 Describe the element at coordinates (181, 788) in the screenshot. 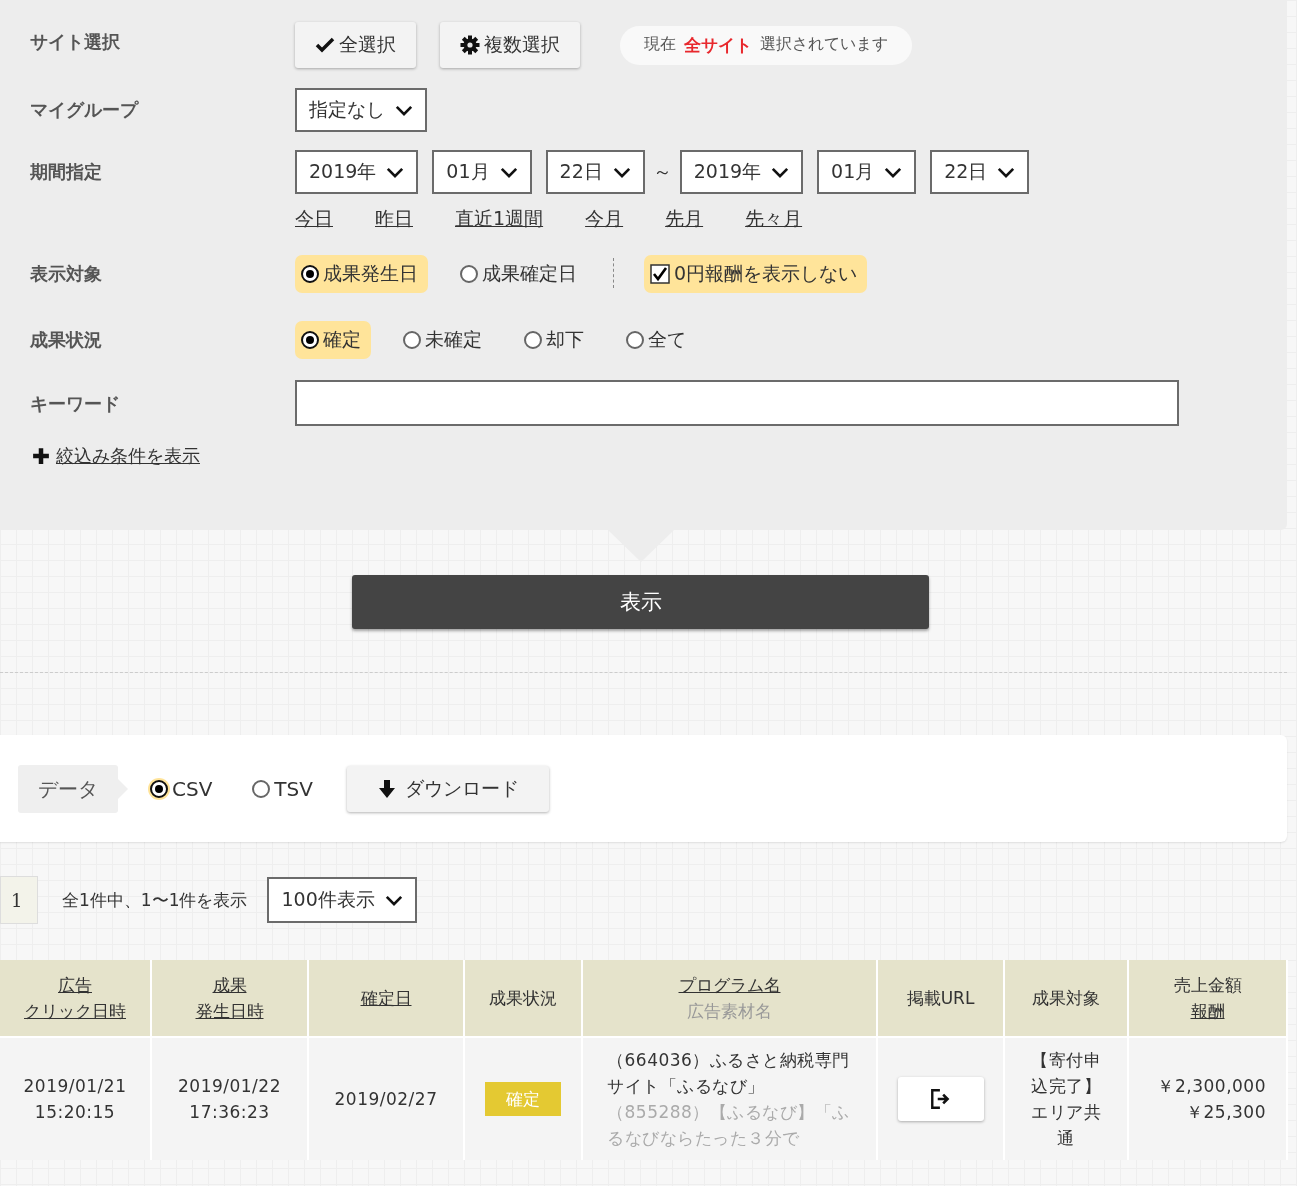

I see `radio-option: CSV` at that location.